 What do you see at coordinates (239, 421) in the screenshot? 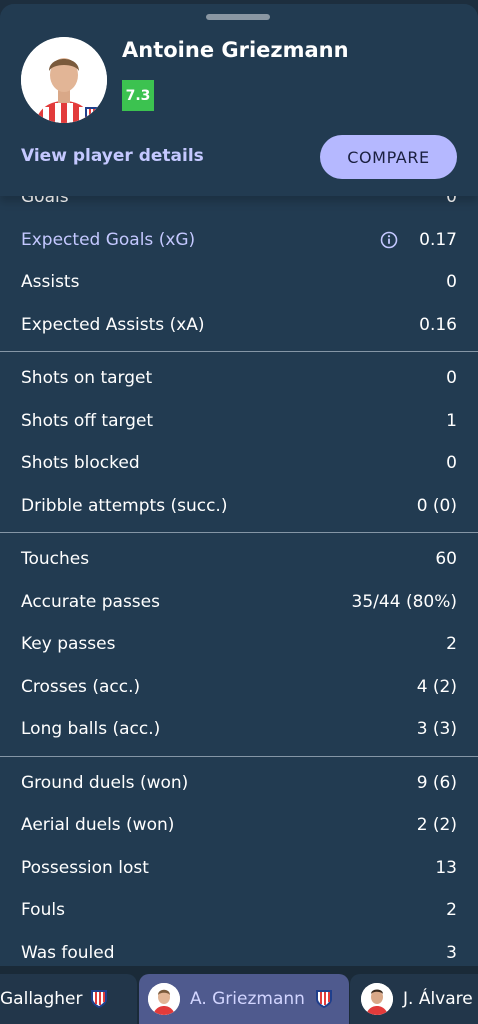
I see `stat-row: Shots off target 1` at bounding box center [239, 421].